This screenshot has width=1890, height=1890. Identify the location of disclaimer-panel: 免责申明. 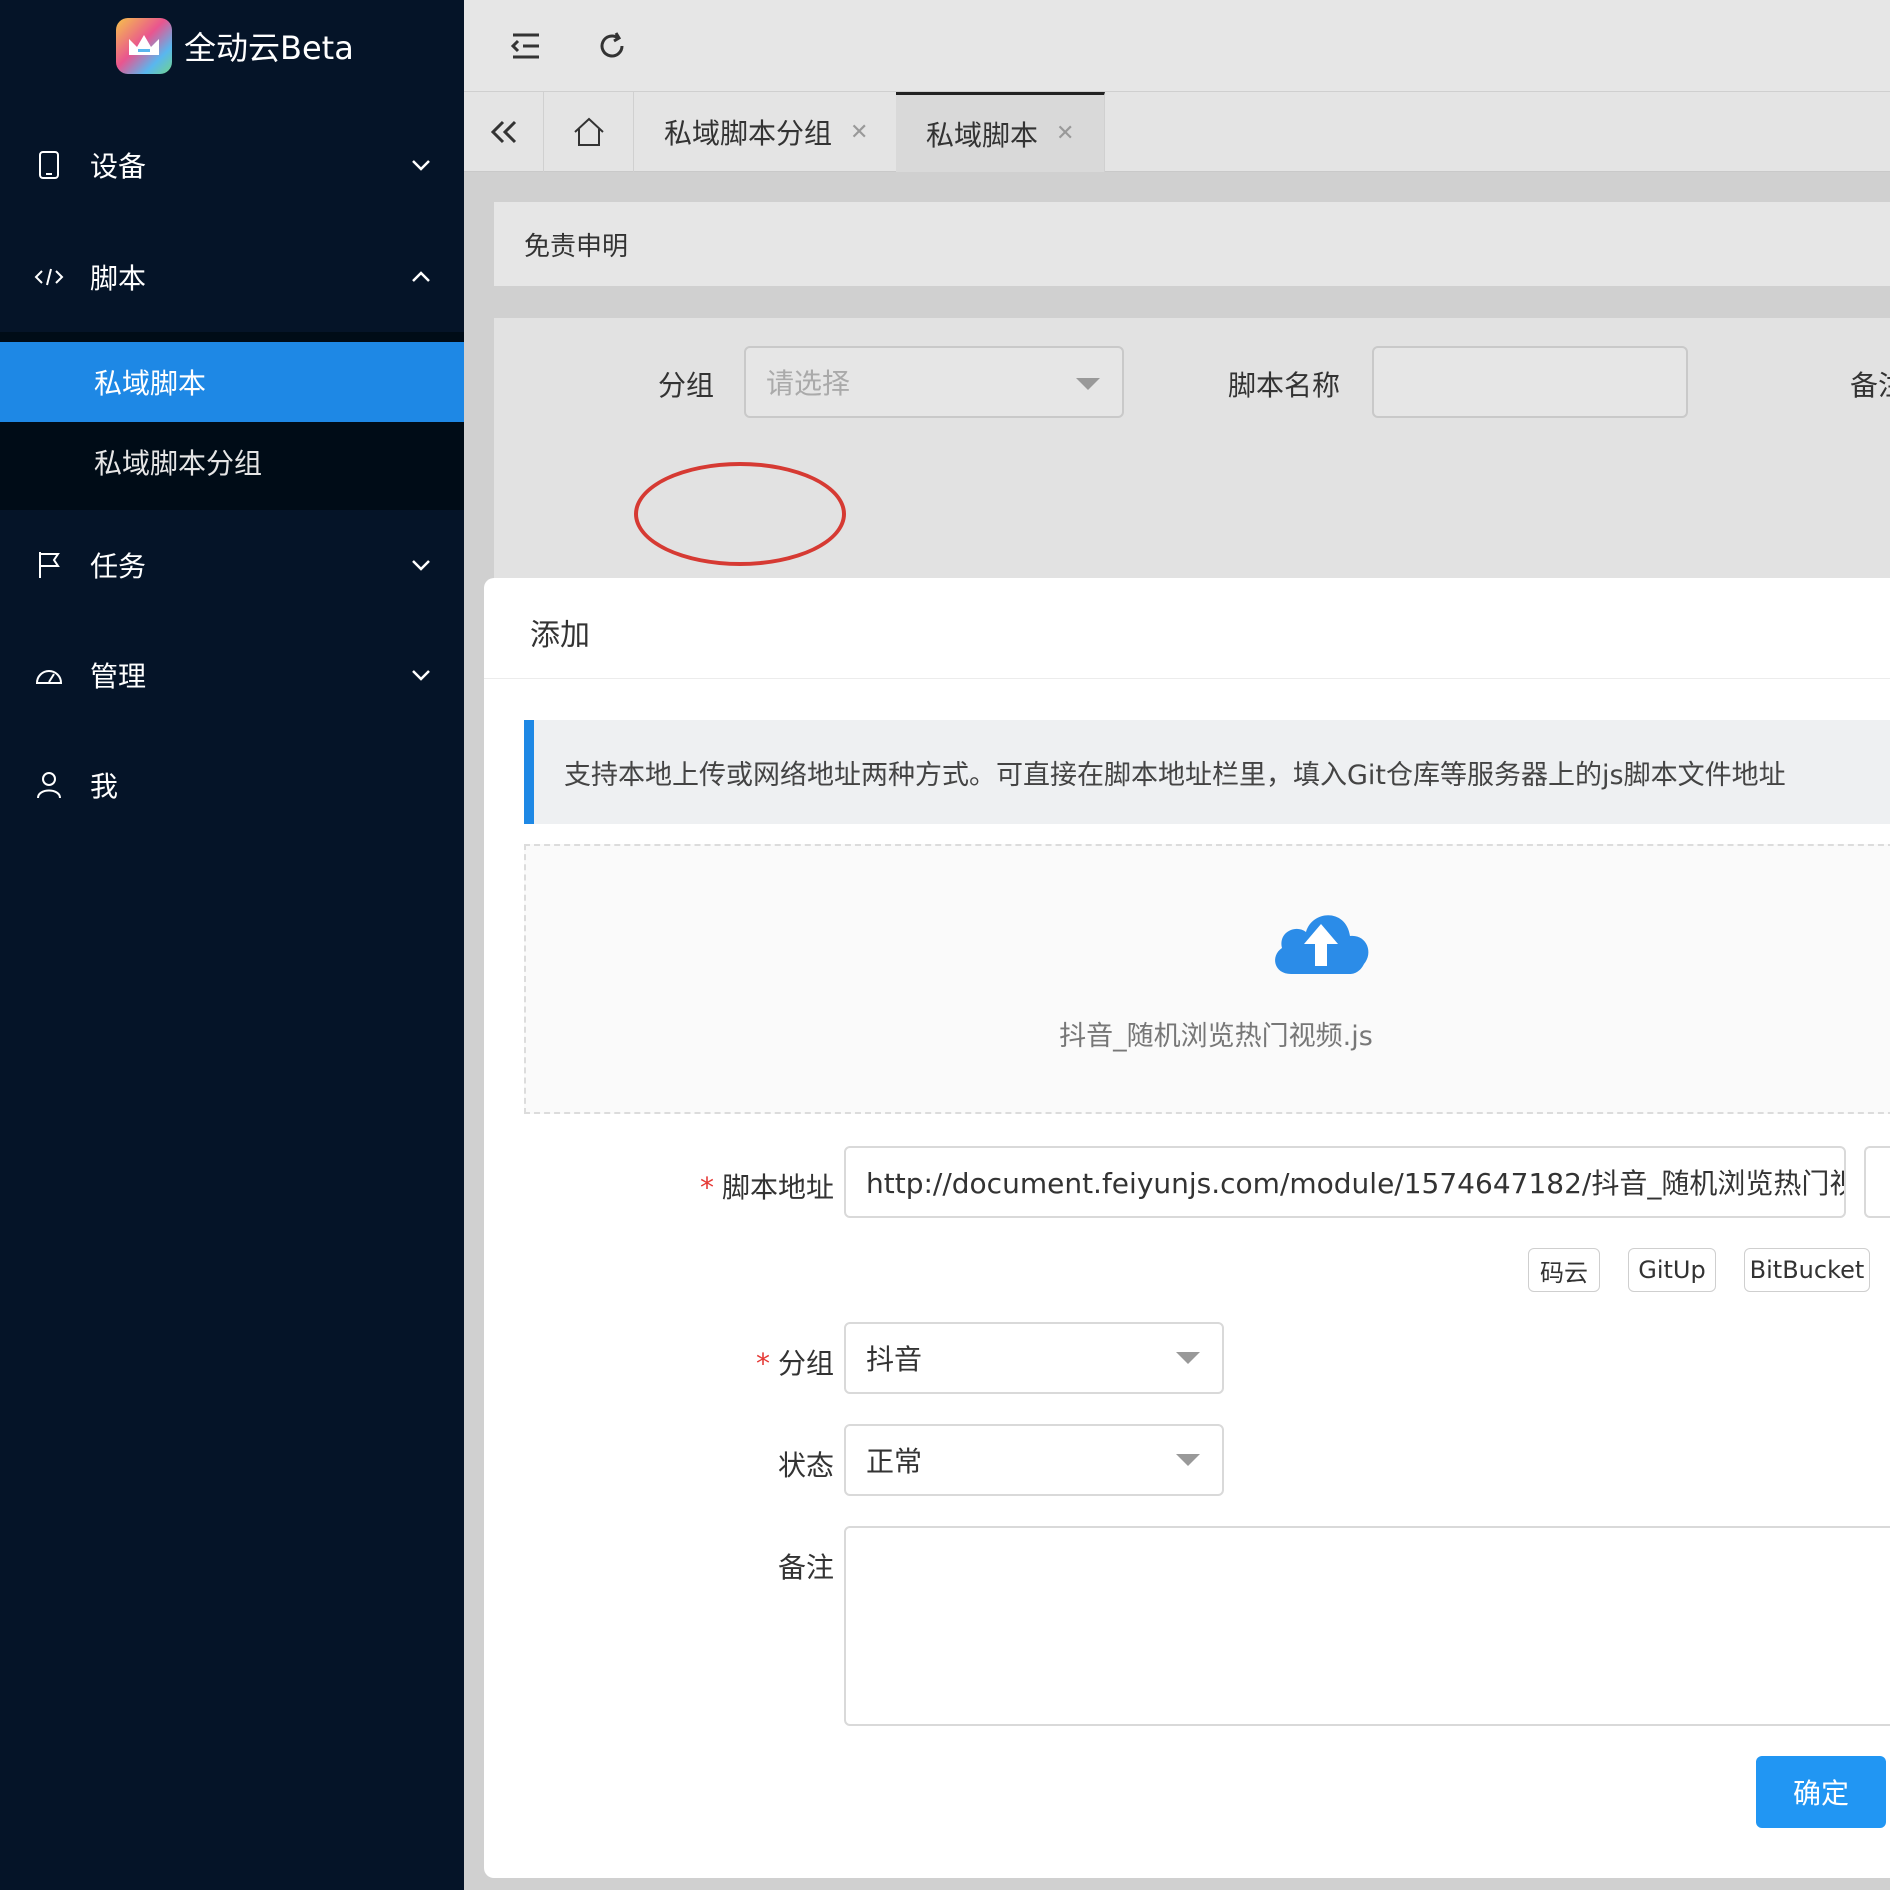
(1192, 244).